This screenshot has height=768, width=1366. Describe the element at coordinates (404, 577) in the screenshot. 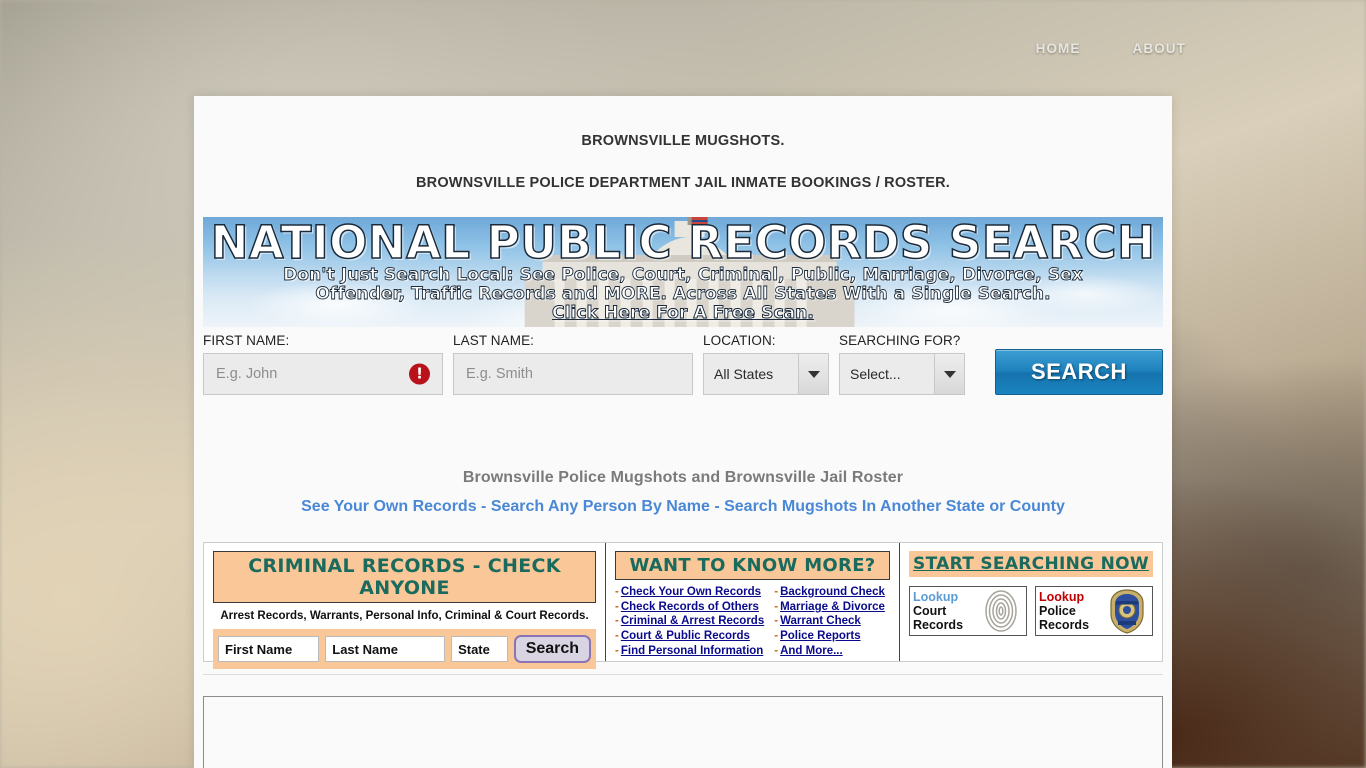

I see `promo-box1-heading: CRIMINAL RECORDS - CHECK ANYONE` at that location.